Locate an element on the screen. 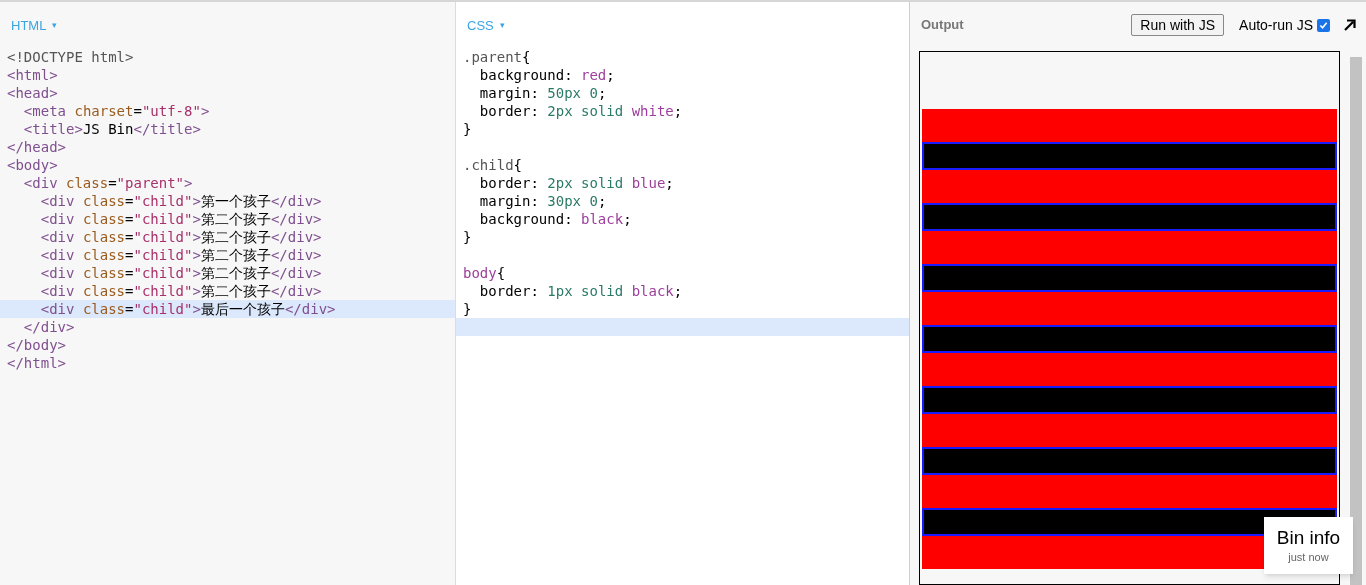 The height and width of the screenshot is (585, 1366). code-line: <title>JS Bin</title> is located at coordinates (111, 129).